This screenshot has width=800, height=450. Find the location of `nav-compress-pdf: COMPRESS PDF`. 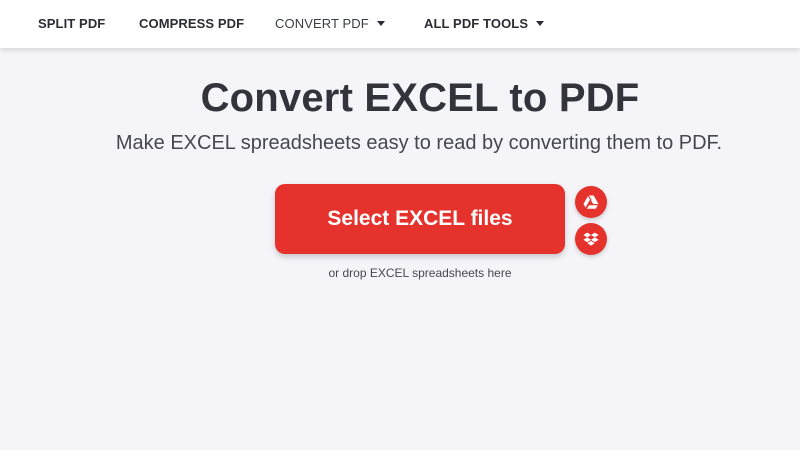

nav-compress-pdf: COMPRESS PDF is located at coordinates (191, 23).